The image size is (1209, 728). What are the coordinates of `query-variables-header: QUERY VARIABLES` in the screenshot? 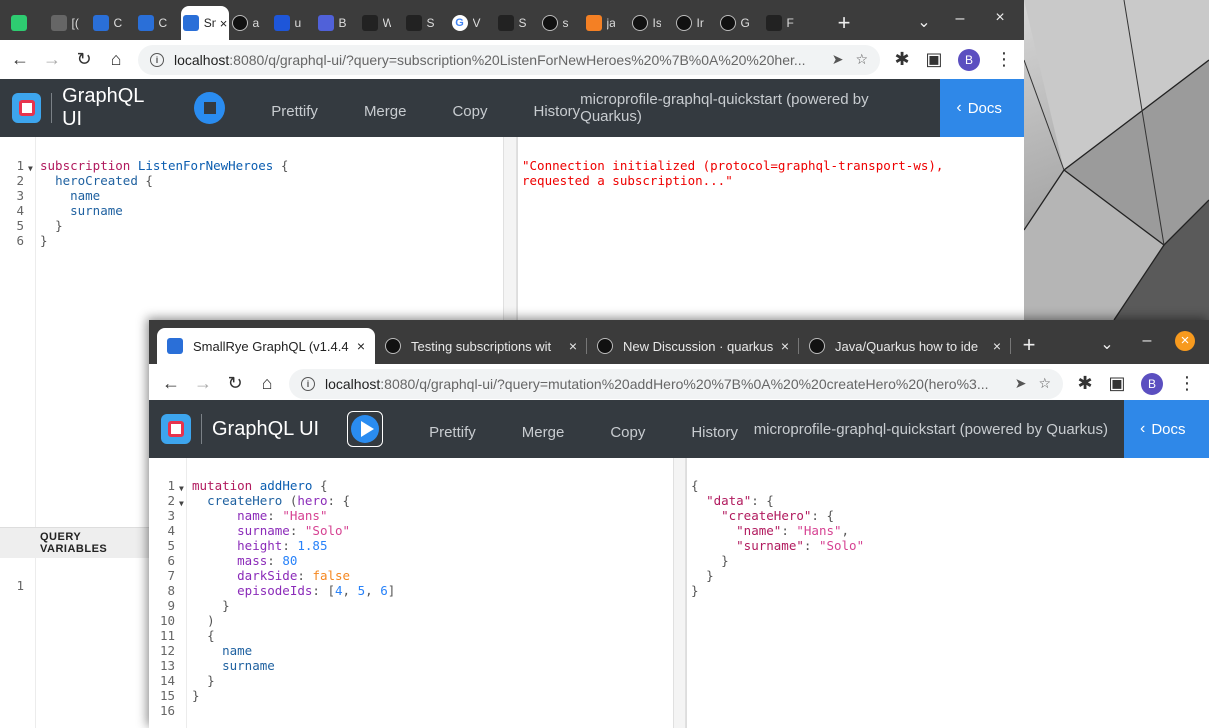 It's located at (74, 542).